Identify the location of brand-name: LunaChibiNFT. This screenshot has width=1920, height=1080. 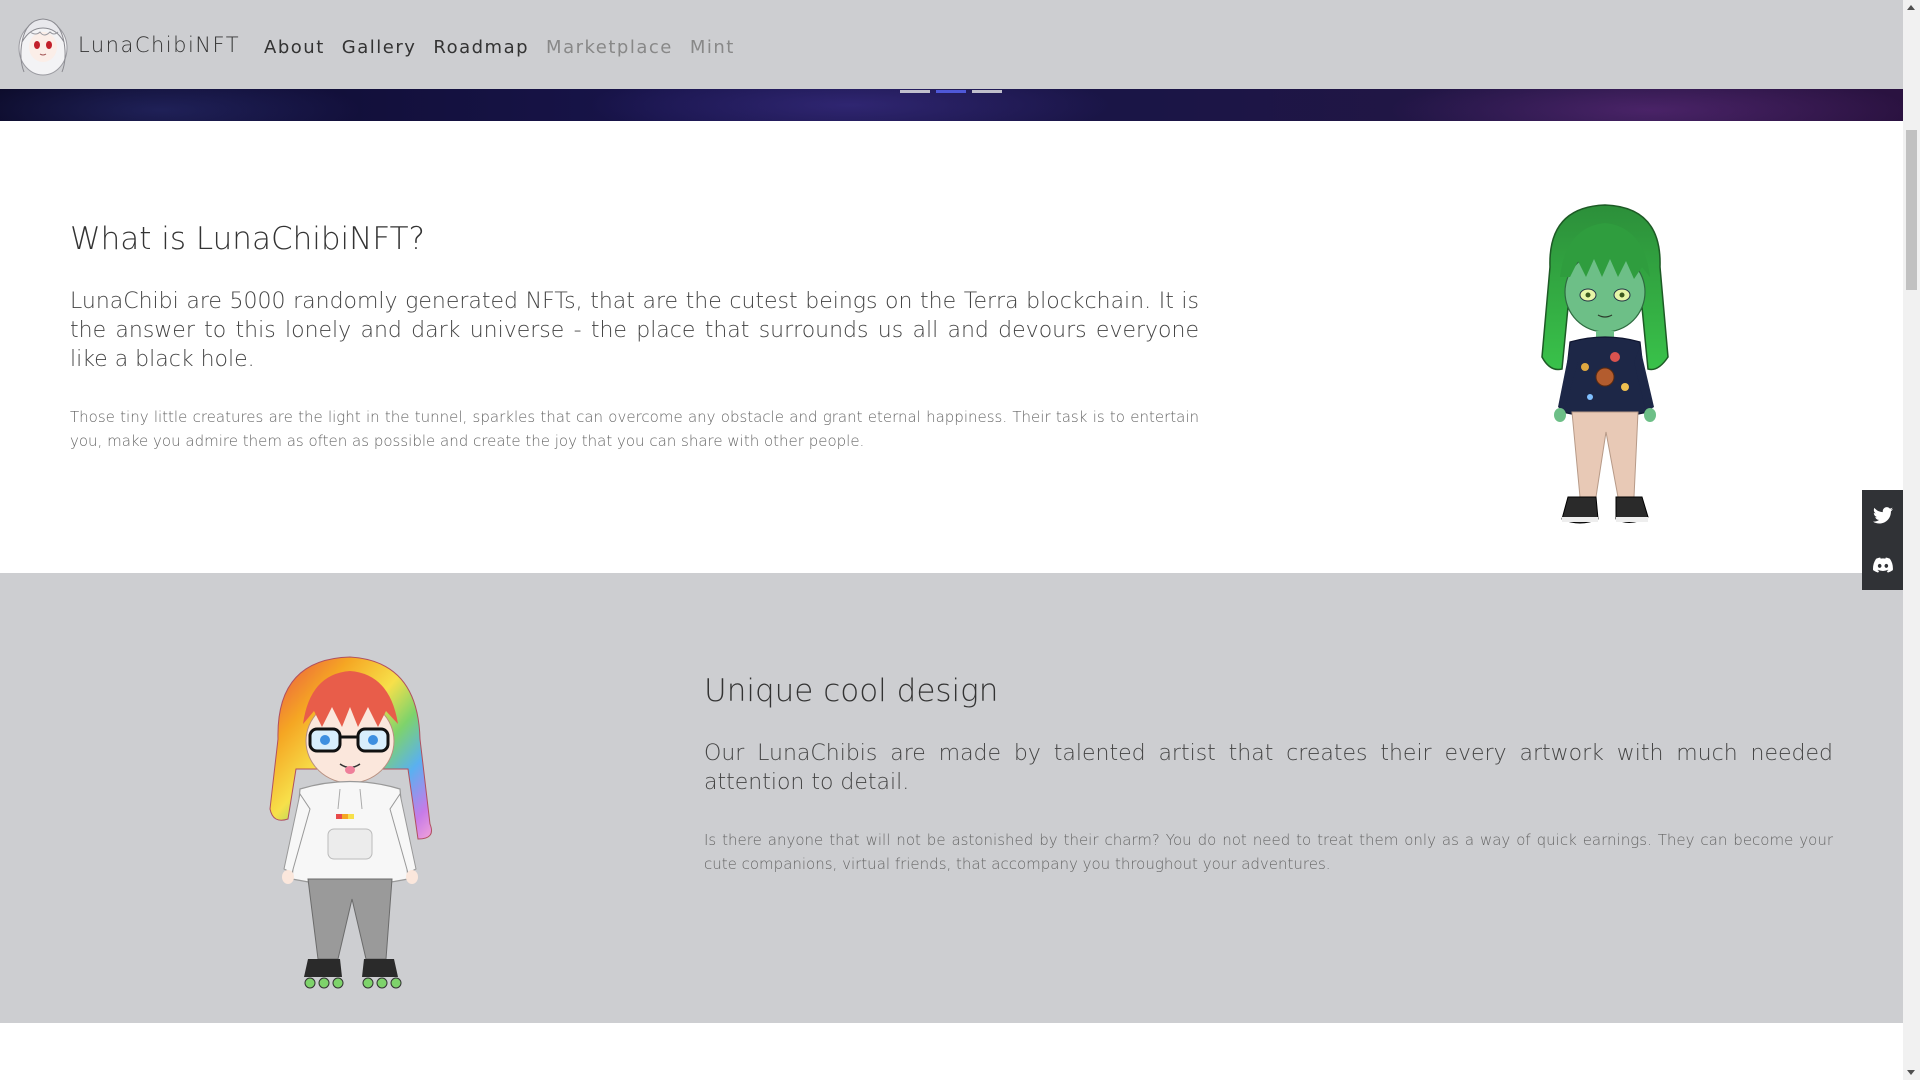
(159, 44).